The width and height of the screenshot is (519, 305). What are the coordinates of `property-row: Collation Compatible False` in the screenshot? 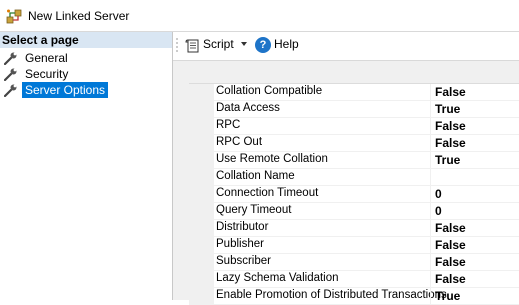 It's located at (354, 92).